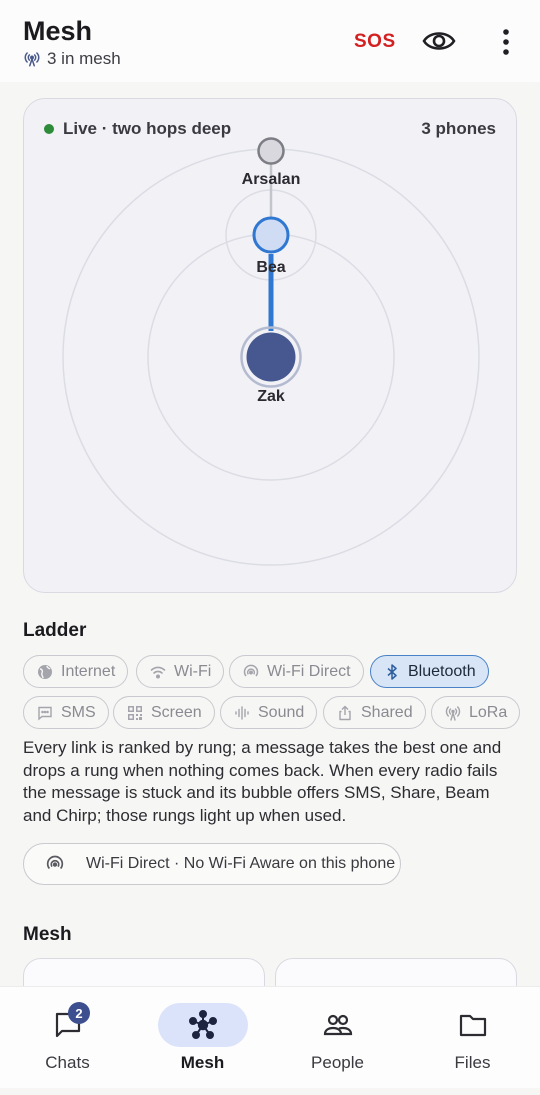  Describe the element at coordinates (242, 712) in the screenshot. I see `sound-wave-icon` at that location.